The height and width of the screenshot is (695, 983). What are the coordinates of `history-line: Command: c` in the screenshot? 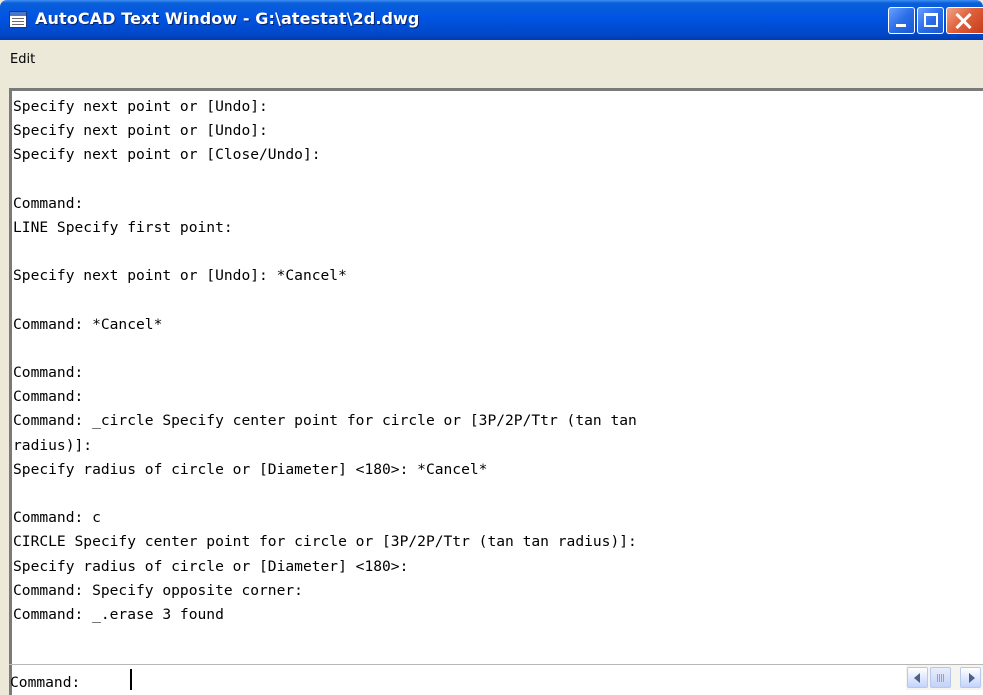 It's located at (57, 518).